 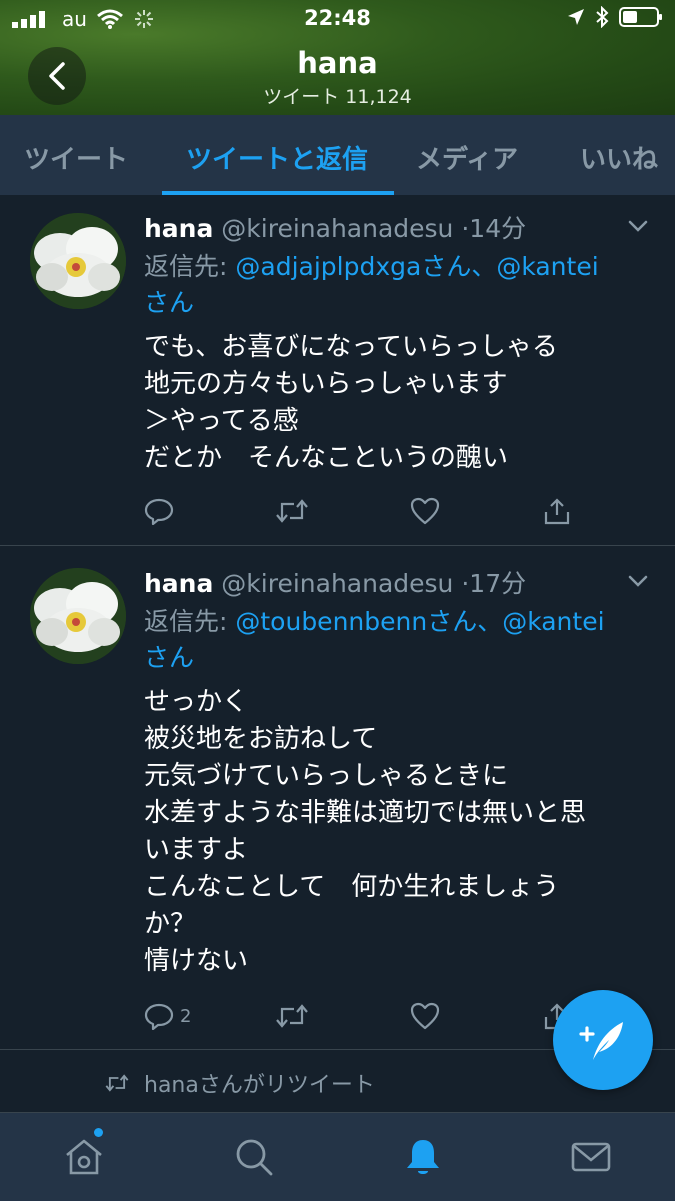 I want to click on tweet-header: hana @kireinahanadesu ·17分, so click(x=335, y=582).